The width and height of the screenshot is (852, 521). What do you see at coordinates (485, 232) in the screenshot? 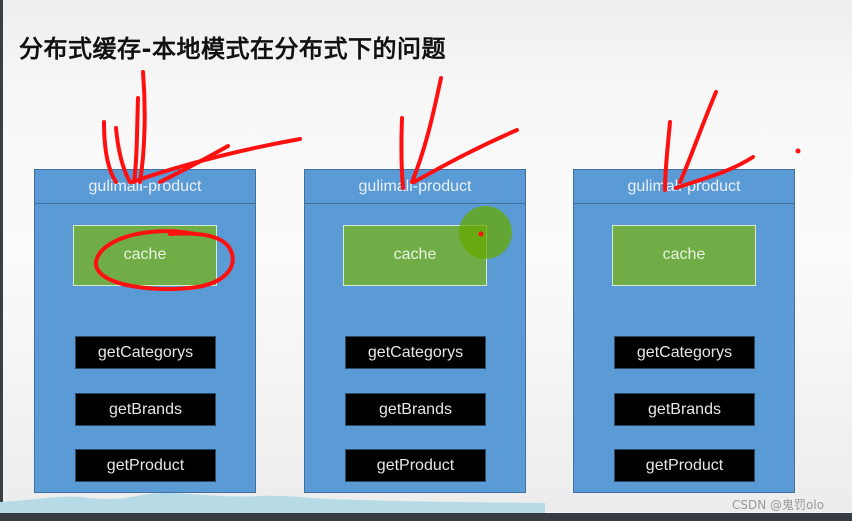
I see `pointer-highlight-icon` at bounding box center [485, 232].